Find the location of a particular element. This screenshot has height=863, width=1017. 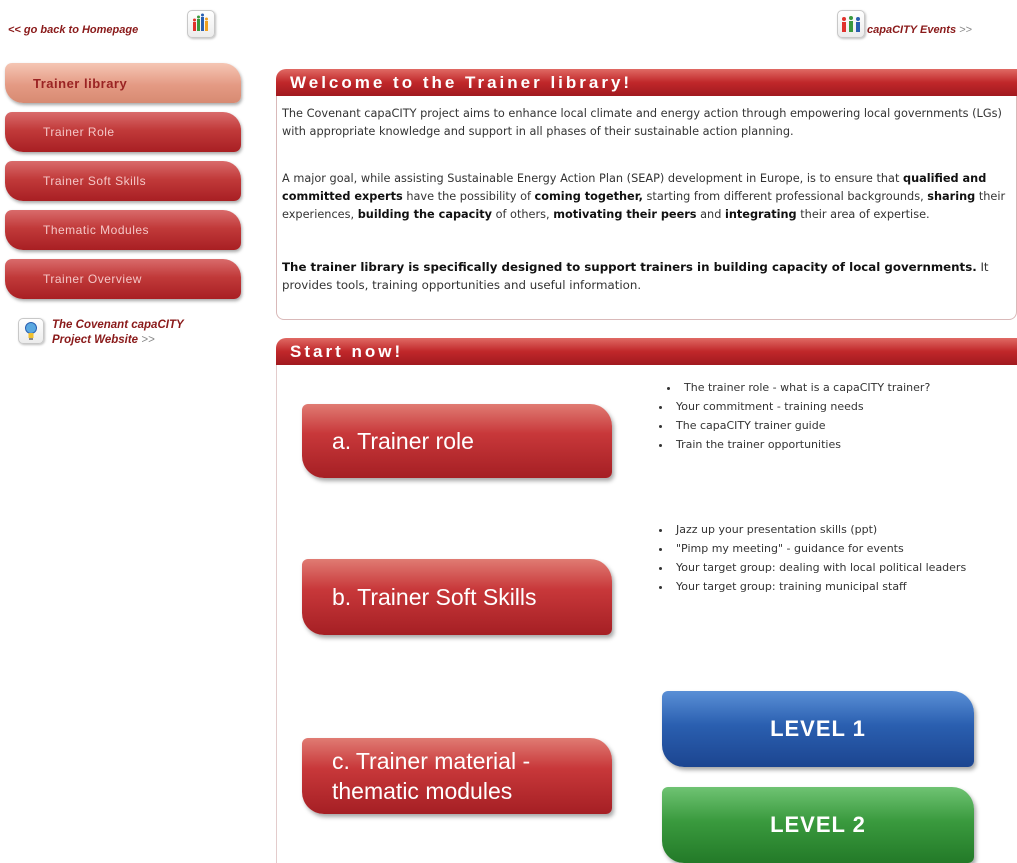

sidebar-item-label: Trainer Role is located at coordinates (79, 132).